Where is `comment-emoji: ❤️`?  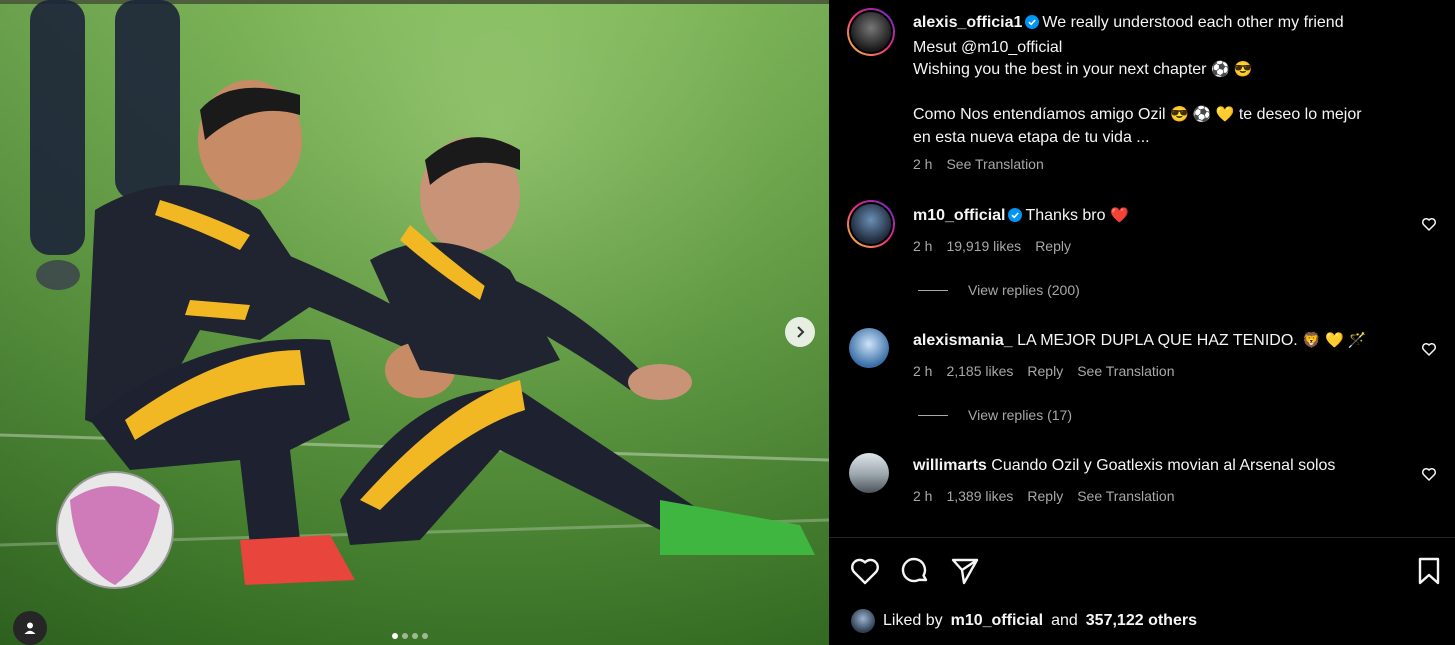 comment-emoji: ❤️ is located at coordinates (1119, 215).